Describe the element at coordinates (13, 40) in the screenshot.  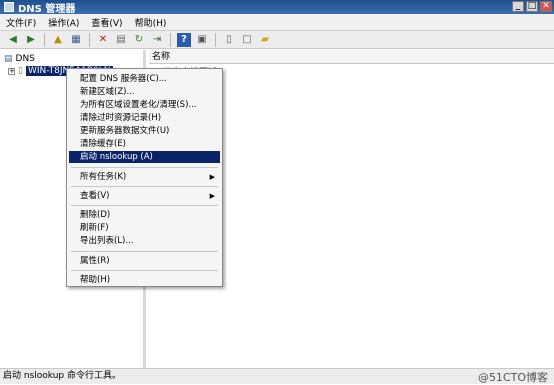
I see `back-icon: ◀` at that location.